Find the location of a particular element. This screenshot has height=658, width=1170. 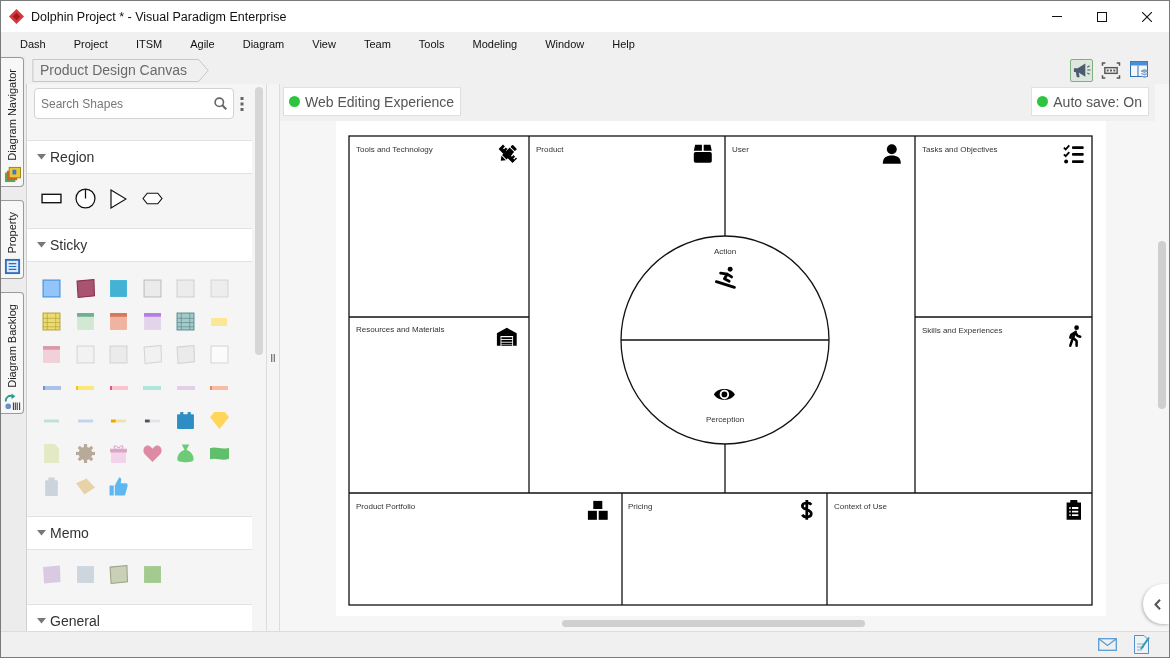

rectangle-shape-icon is located at coordinates (52, 198).